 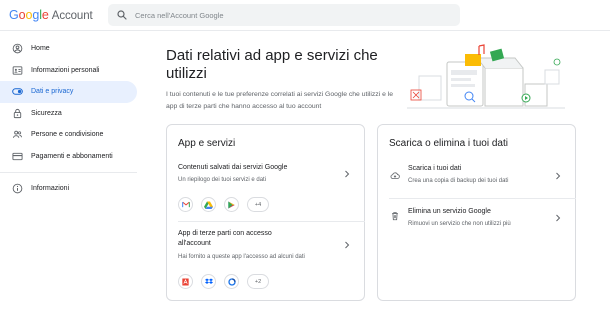 I want to click on credit-card-icon, so click(x=17, y=156).